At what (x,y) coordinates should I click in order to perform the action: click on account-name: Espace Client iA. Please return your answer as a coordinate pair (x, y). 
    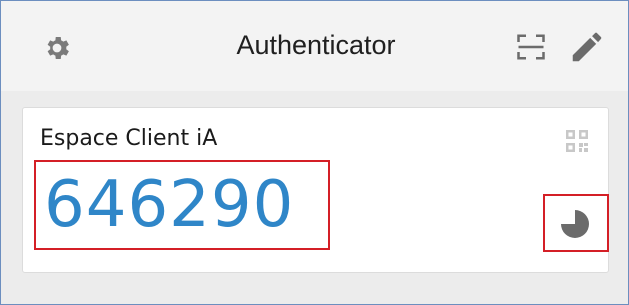
    Looking at the image, I should click on (129, 138).